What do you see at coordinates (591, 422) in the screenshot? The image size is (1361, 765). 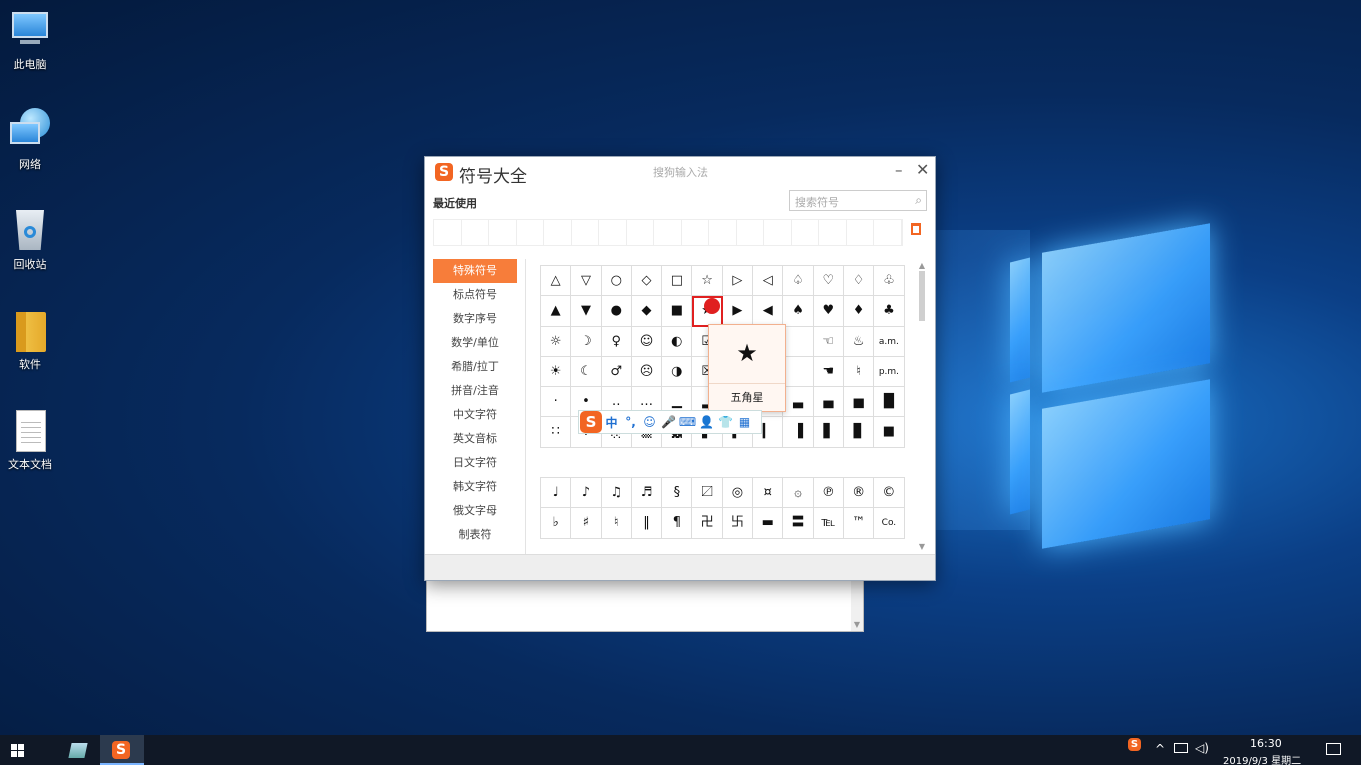 I see `sogou-logo-icon: S` at bounding box center [591, 422].